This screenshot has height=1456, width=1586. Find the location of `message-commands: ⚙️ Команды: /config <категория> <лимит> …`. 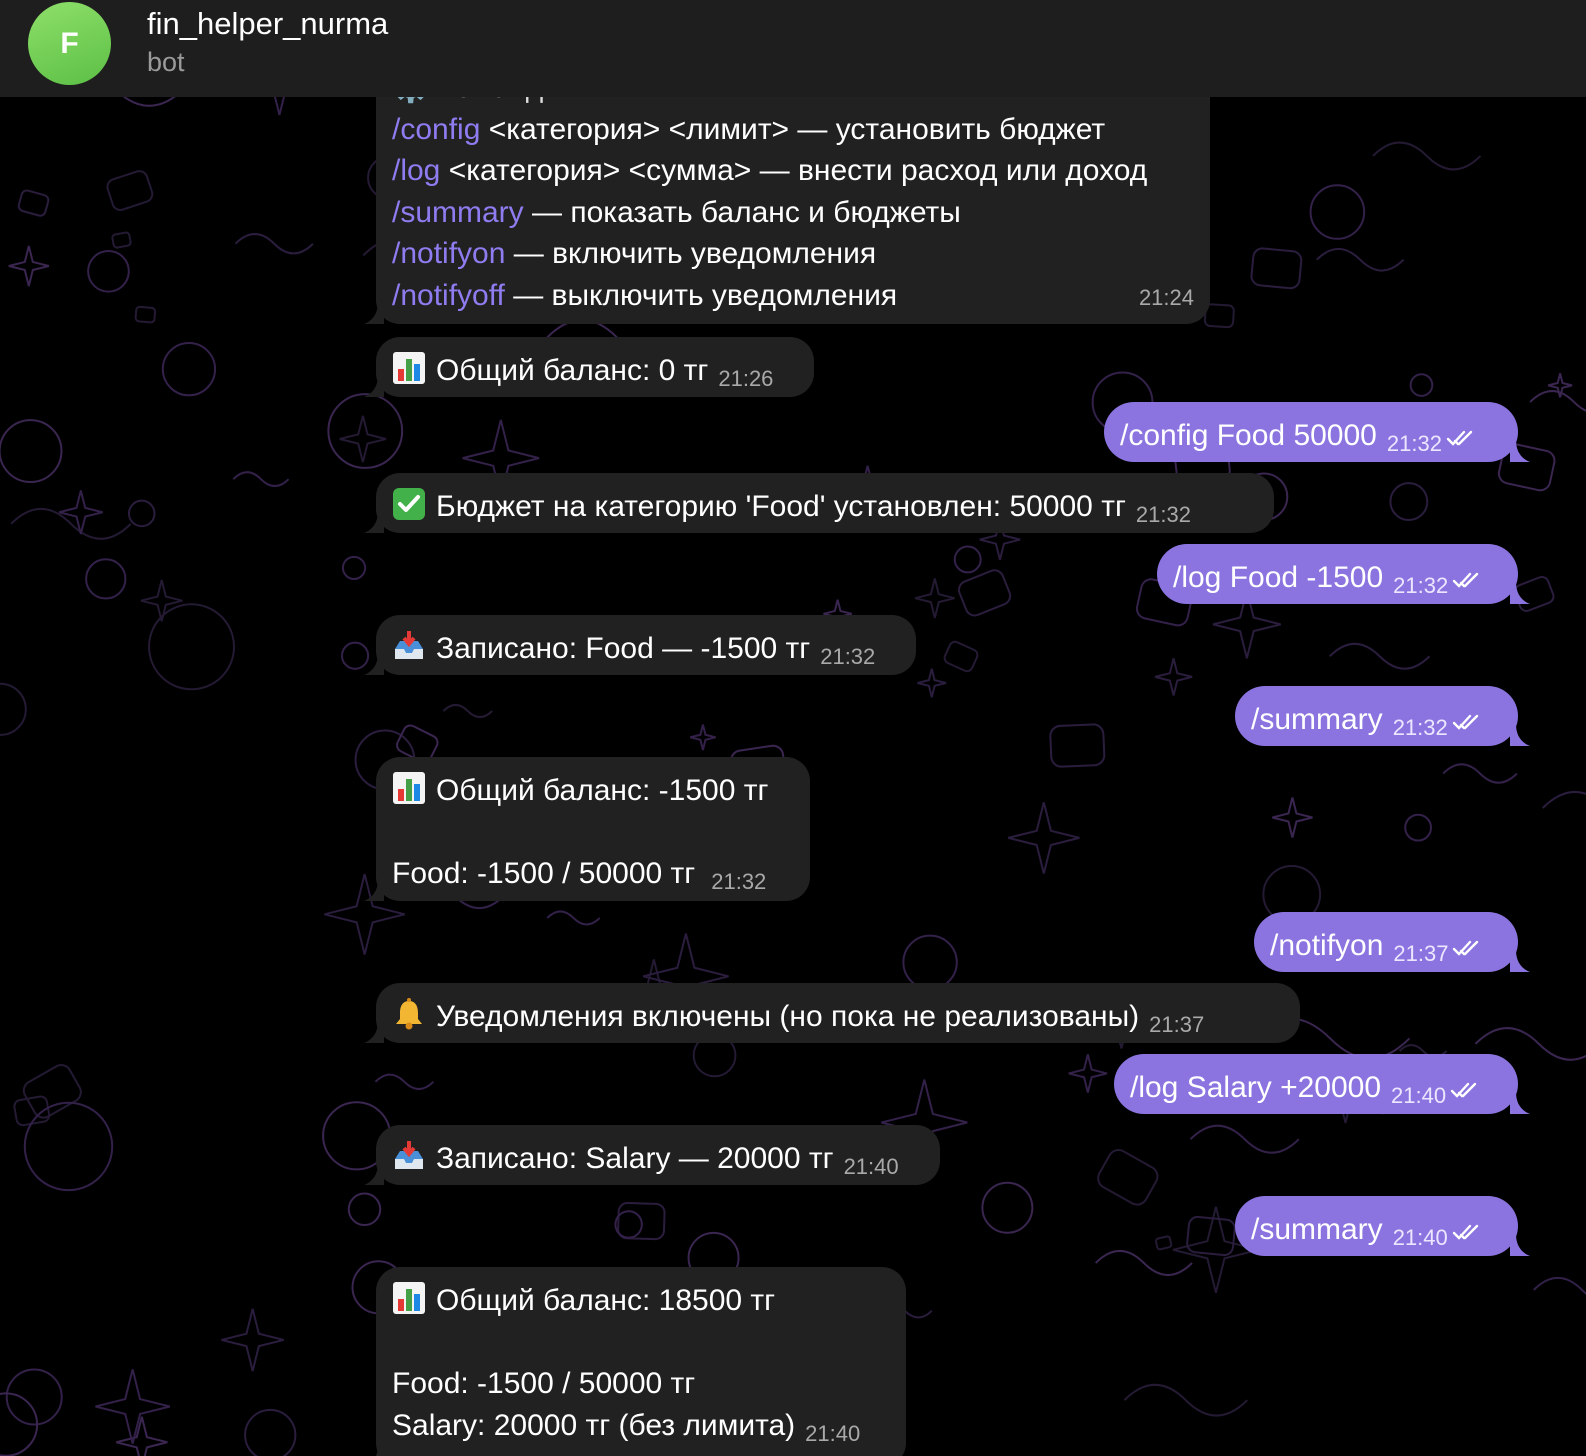

message-commands: ⚙️ Команды: /config <категория> <лимит> … is located at coordinates (793, 210).